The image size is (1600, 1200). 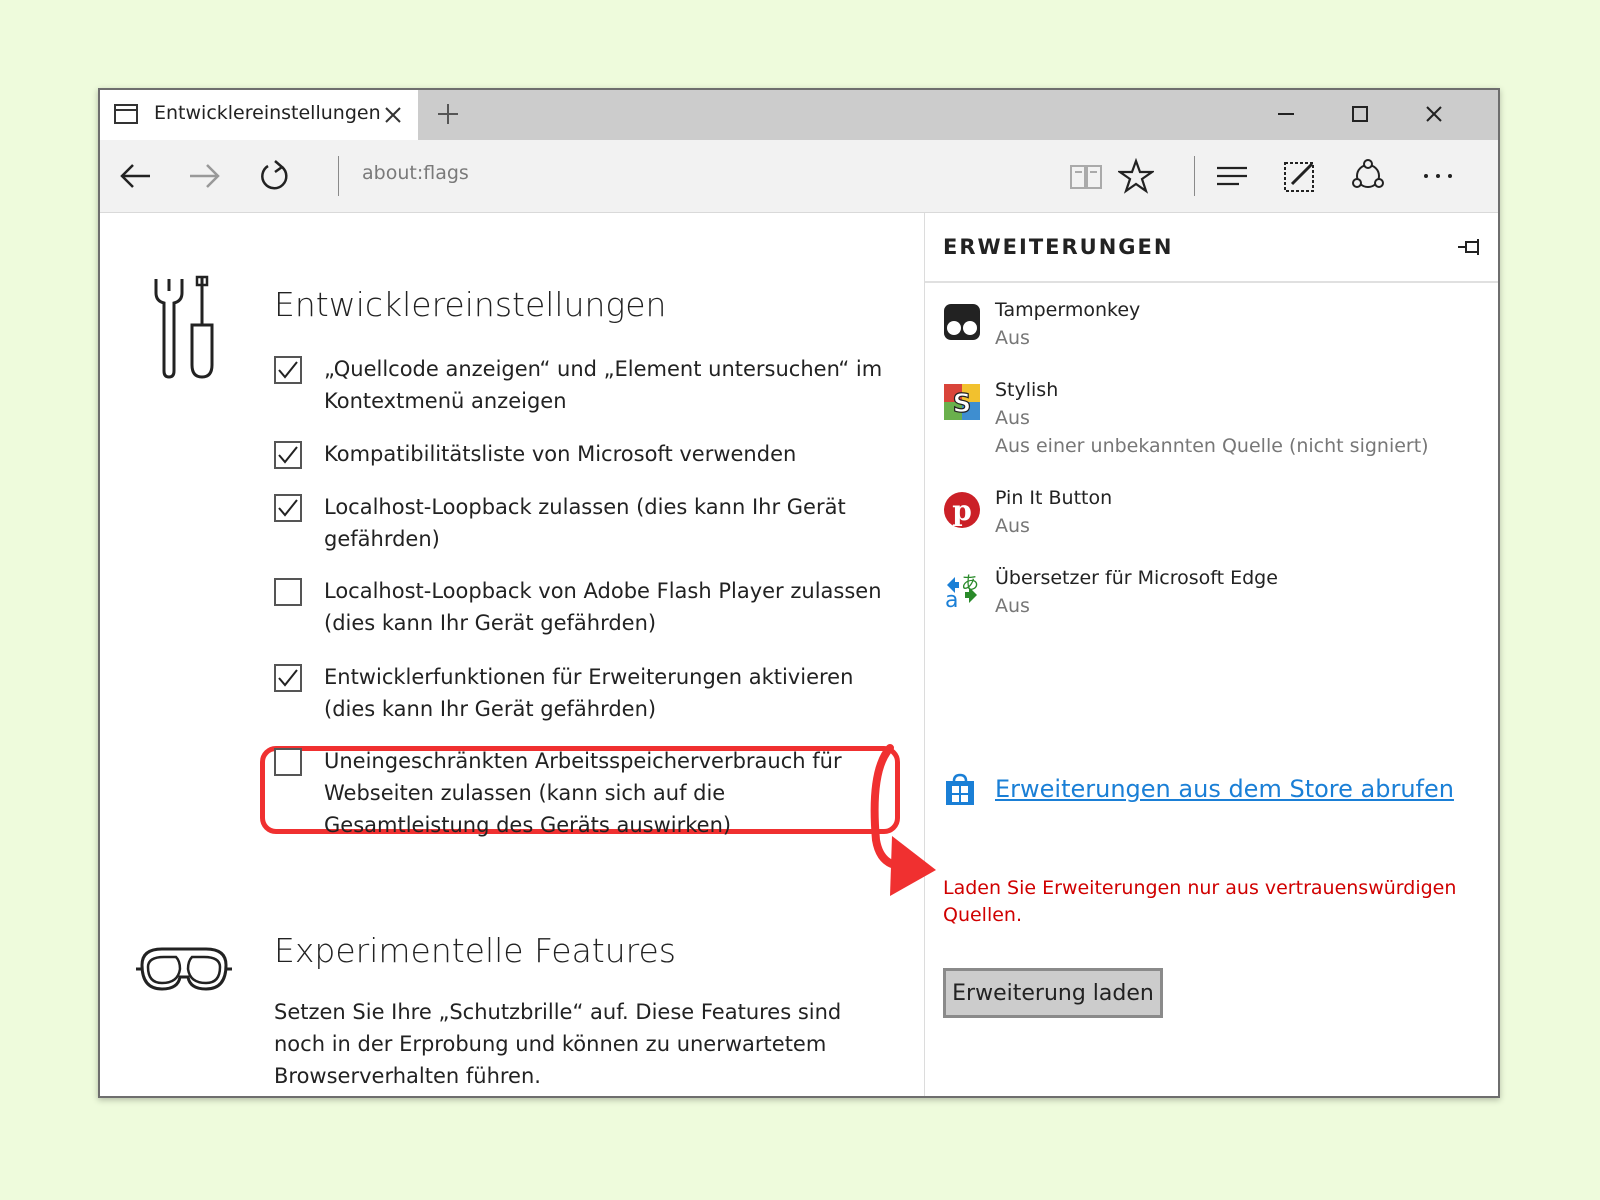 I want to click on favorite-star-icon, so click(x=1136, y=176).